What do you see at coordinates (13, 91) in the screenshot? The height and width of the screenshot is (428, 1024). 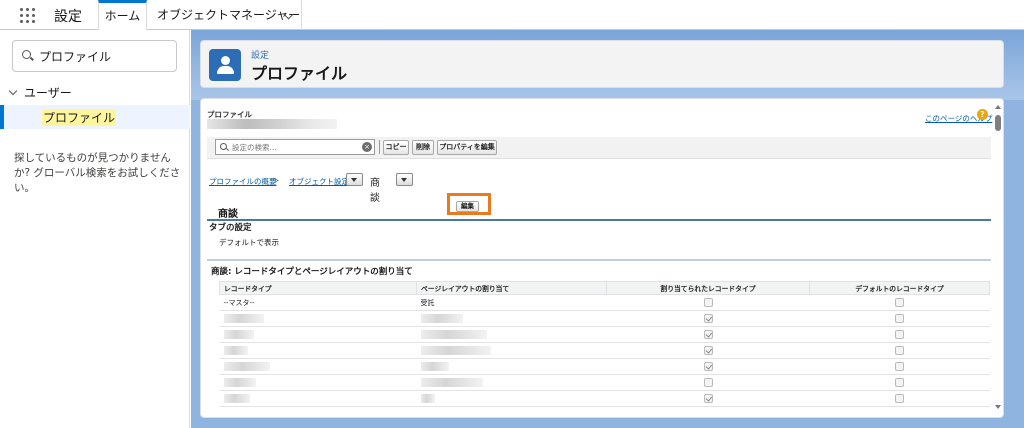 I see `chevron-down-icon` at bounding box center [13, 91].